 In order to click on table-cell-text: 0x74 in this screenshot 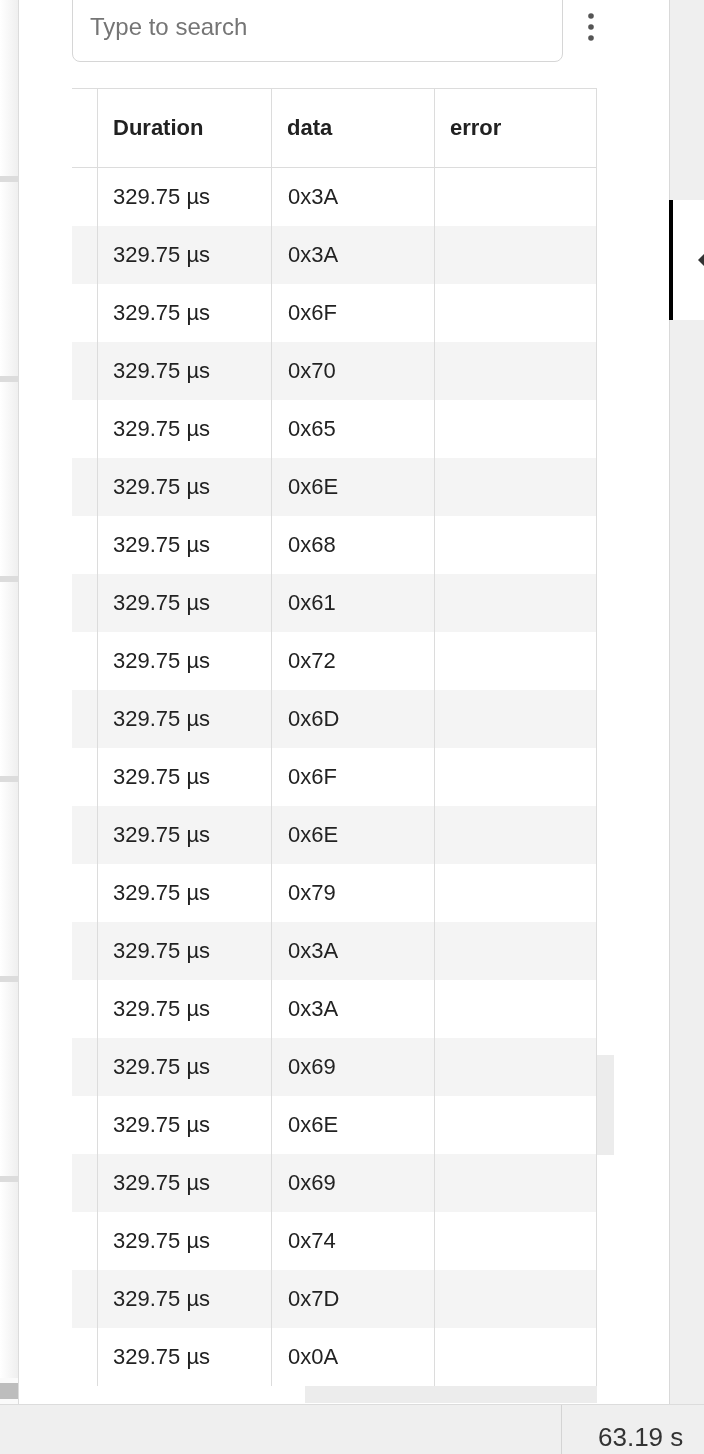, I will do `click(311, 1241)`.